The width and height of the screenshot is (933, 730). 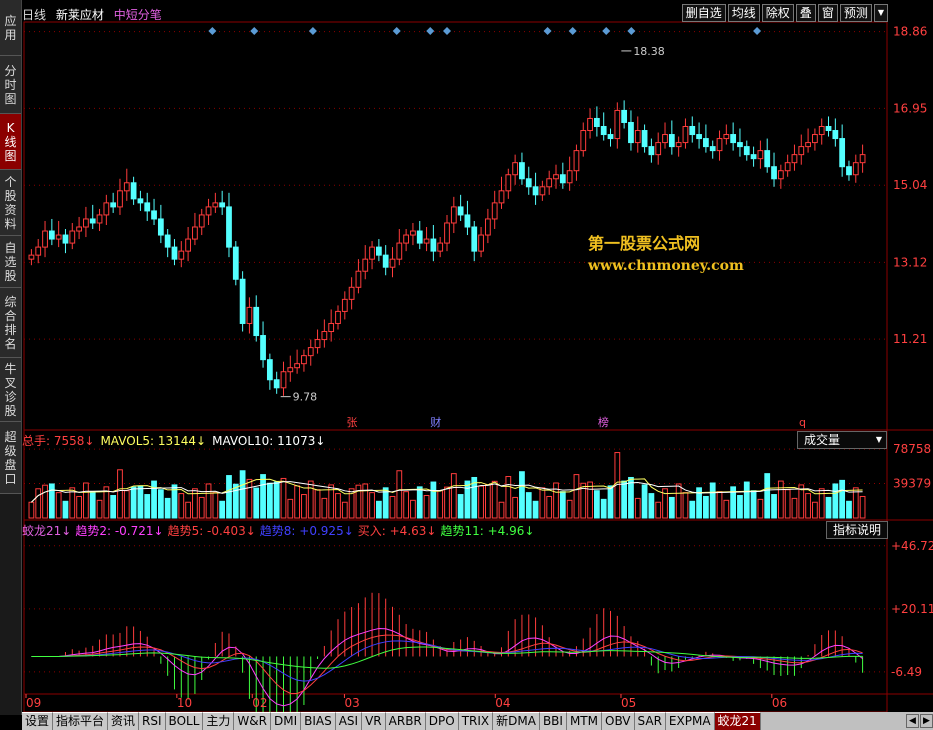 What do you see at coordinates (842, 440) in the screenshot?
I see `volume-selector: 成交量 ▼` at bounding box center [842, 440].